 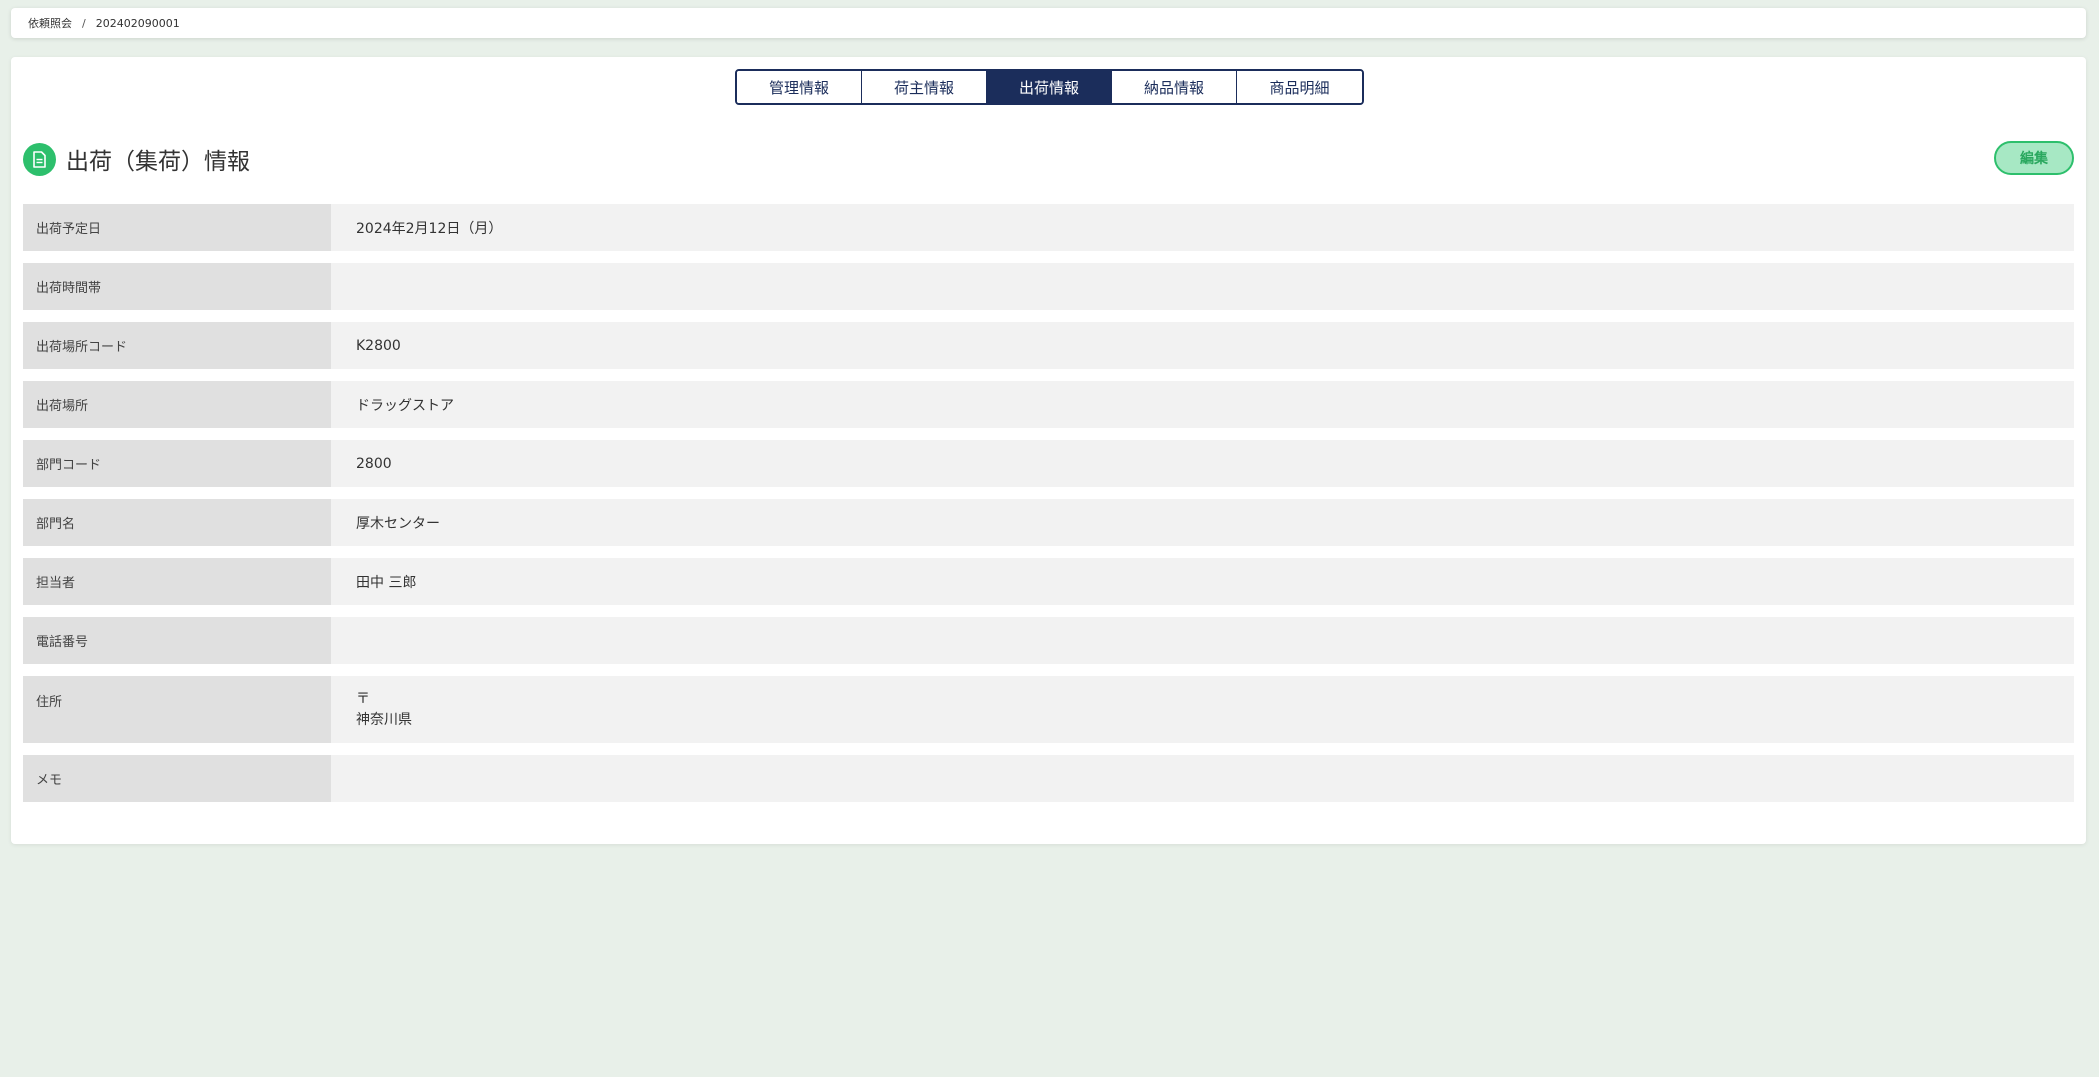 What do you see at coordinates (1299, 87) in the screenshot?
I see `tab-product-details: 商品明細` at bounding box center [1299, 87].